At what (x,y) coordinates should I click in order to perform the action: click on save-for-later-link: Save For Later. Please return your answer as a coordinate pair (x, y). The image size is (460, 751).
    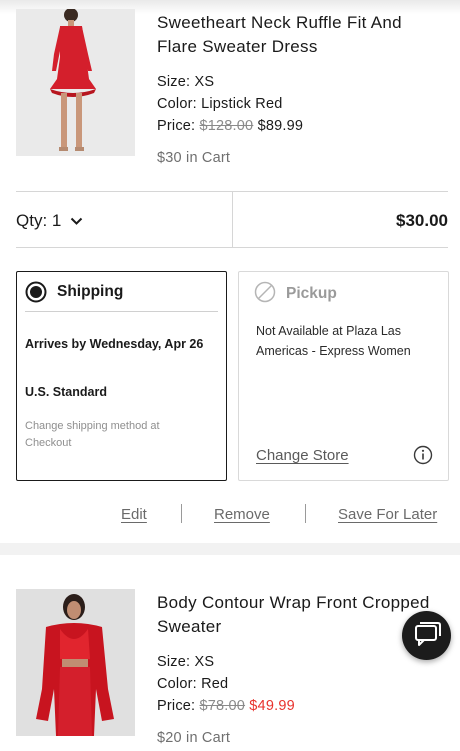
    Looking at the image, I should click on (387, 514).